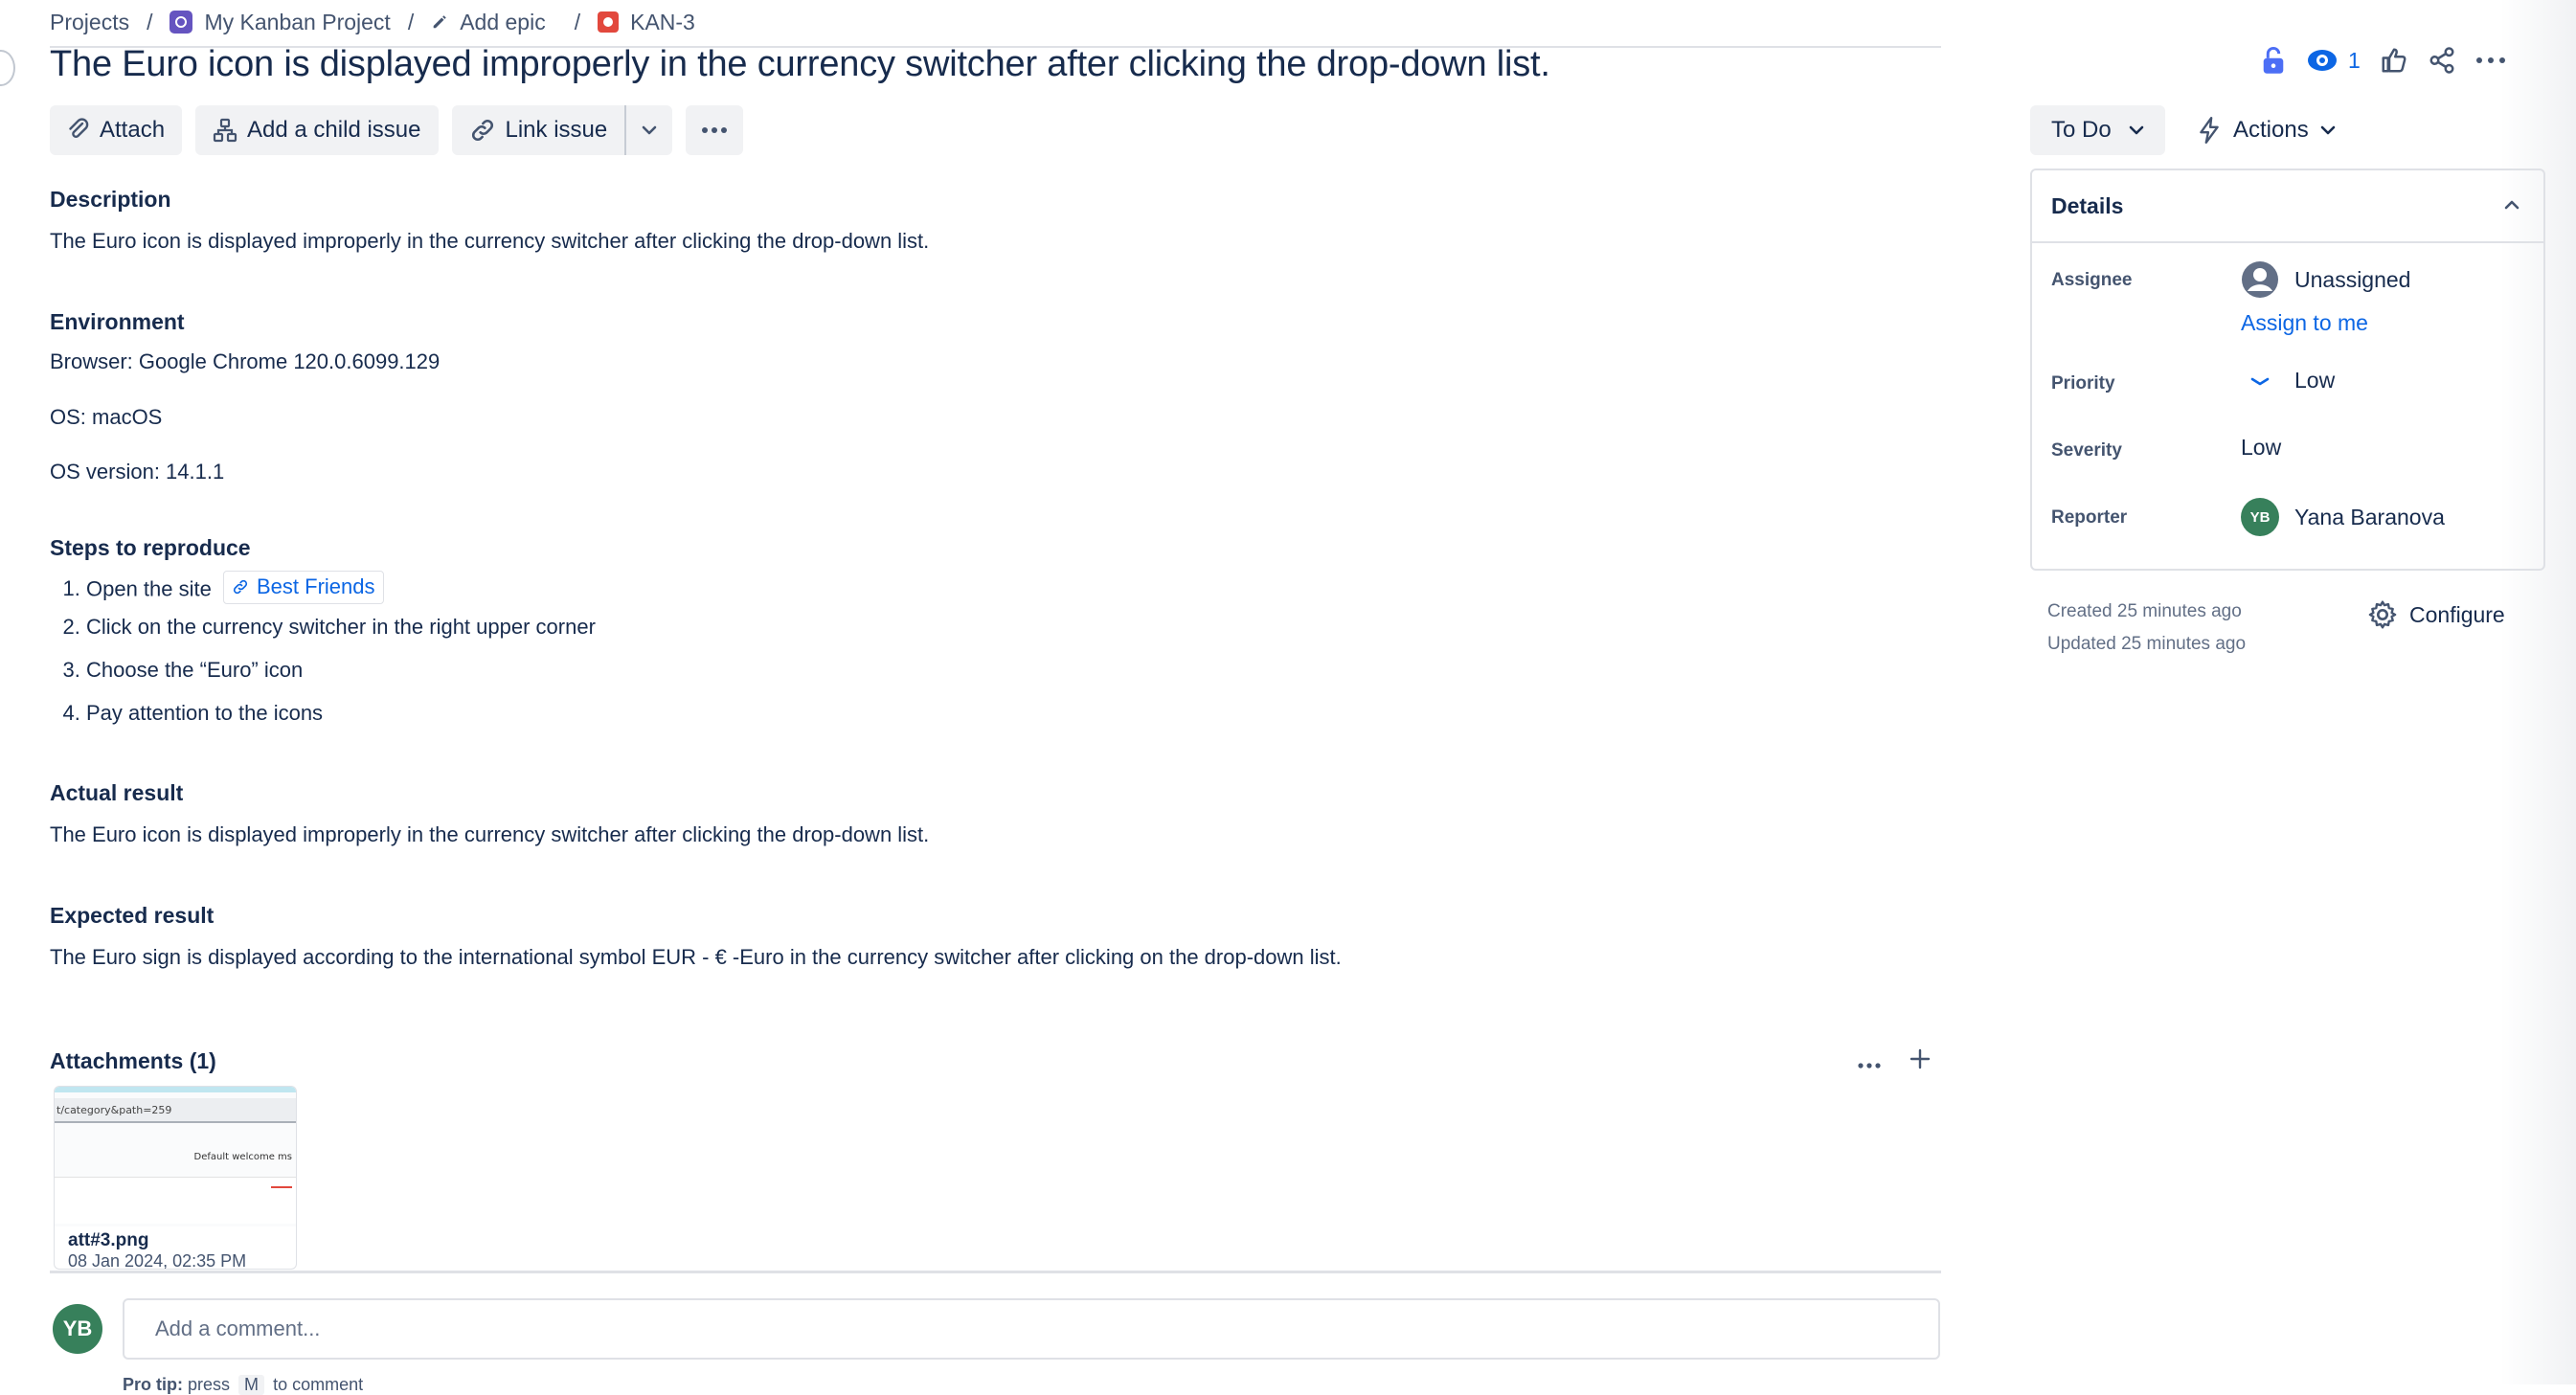 The width and height of the screenshot is (2576, 1395). Describe the element at coordinates (1894, 1061) in the screenshot. I see `attachments-actions` at that location.